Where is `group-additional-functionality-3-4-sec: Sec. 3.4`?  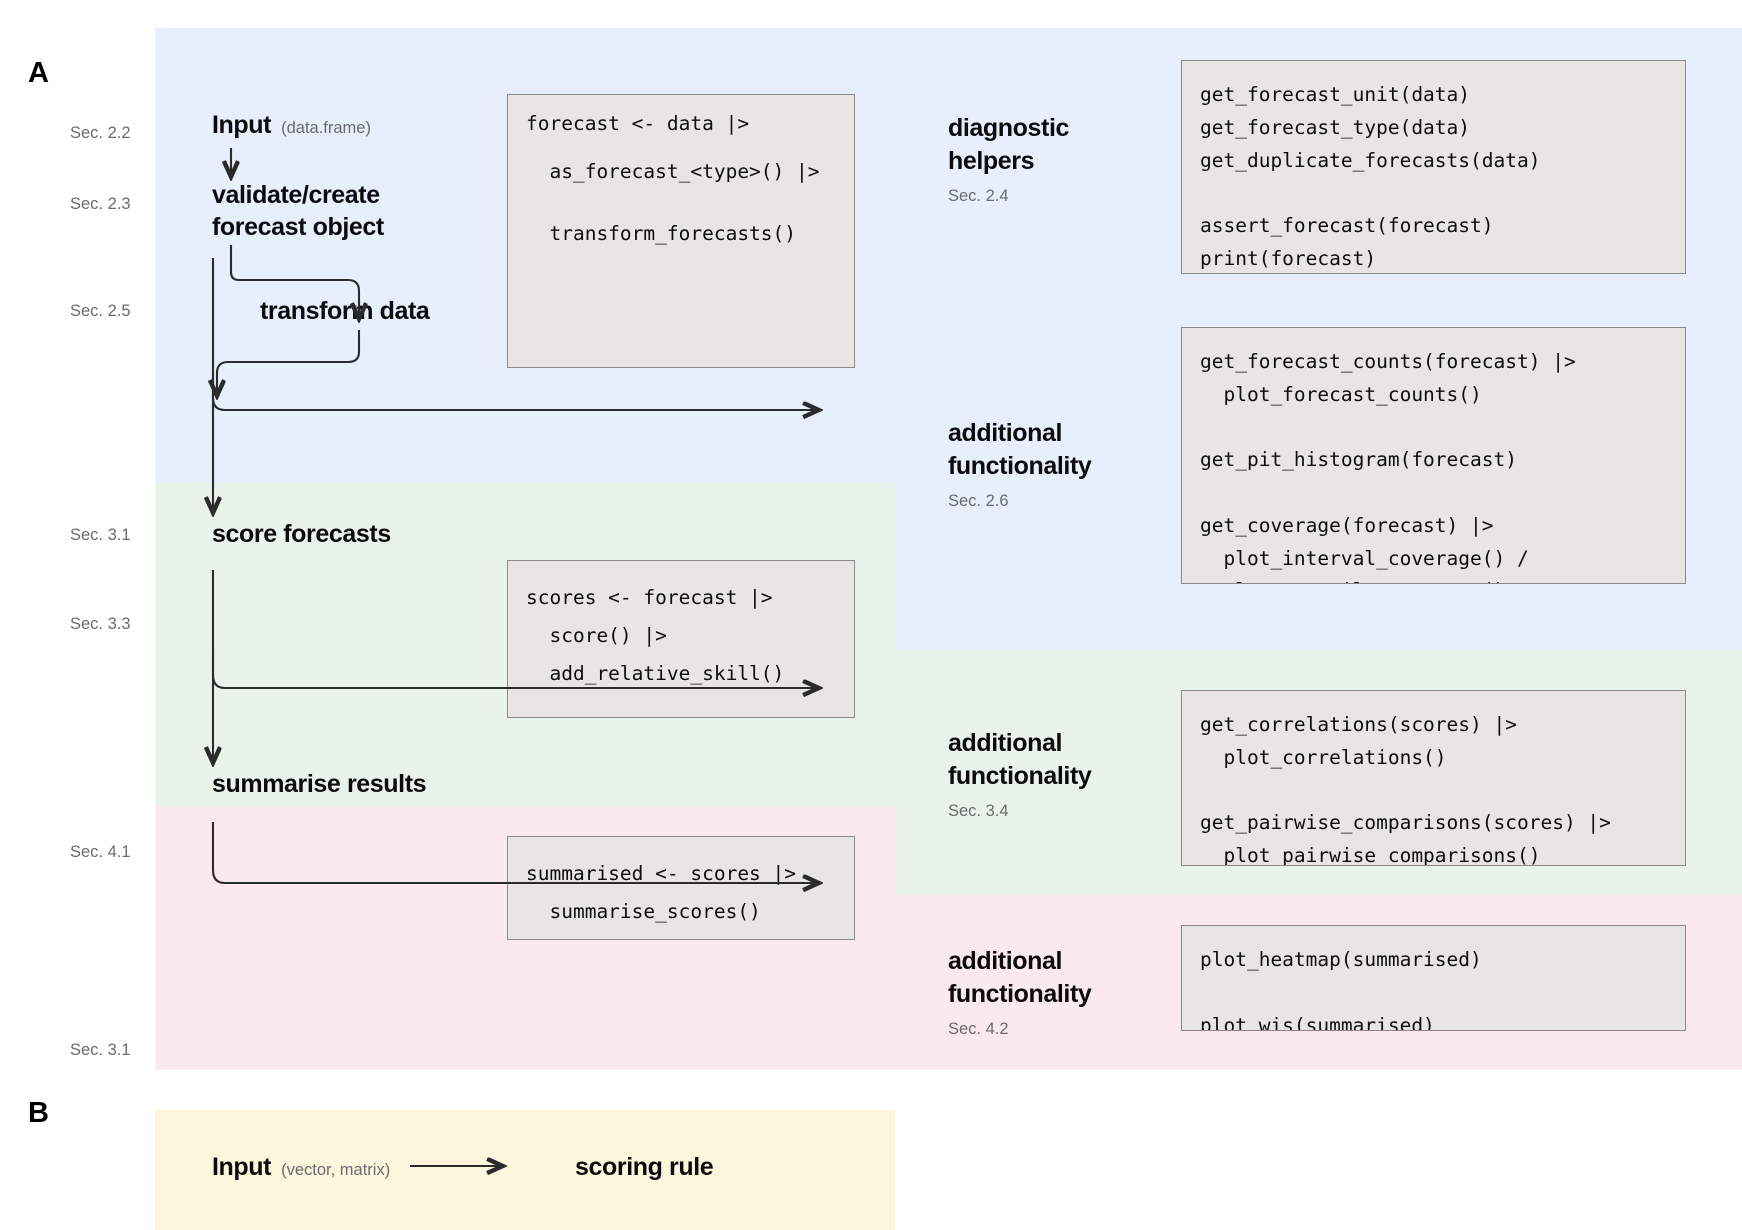 group-additional-functionality-3-4-sec: Sec. 3.4 is located at coordinates (978, 811).